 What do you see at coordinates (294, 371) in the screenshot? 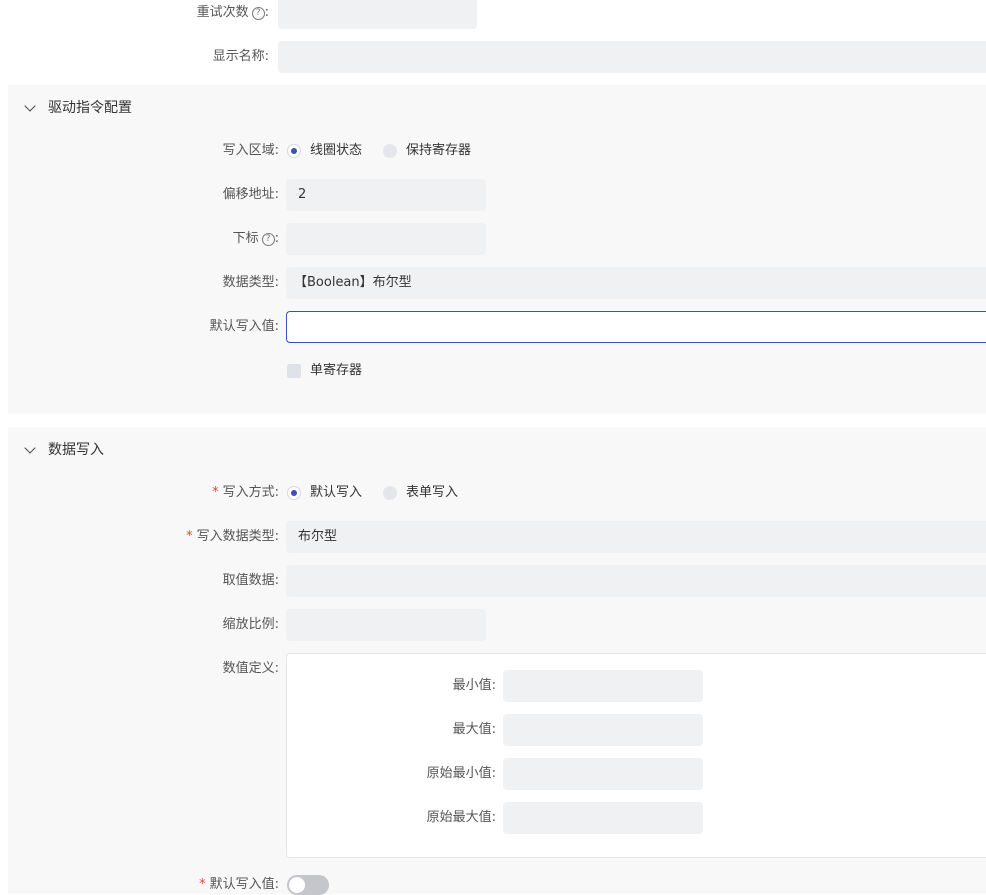
I see `single-register-checkbox` at bounding box center [294, 371].